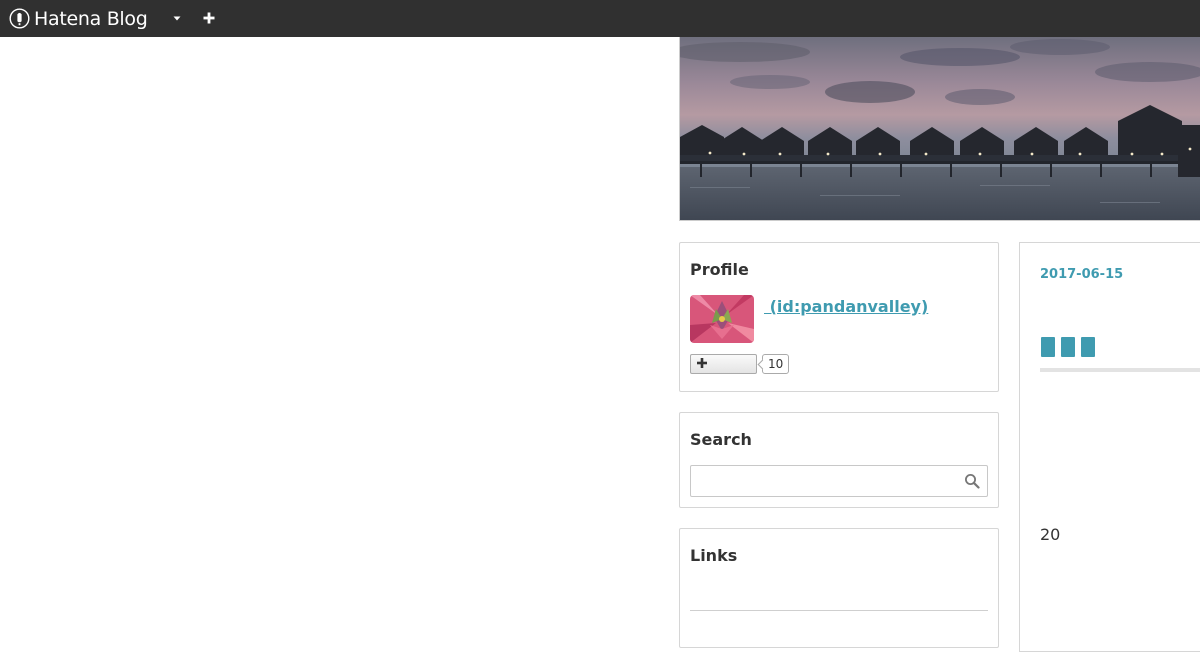  Describe the element at coordinates (839, 610) in the screenshot. I see `links-divider` at that location.